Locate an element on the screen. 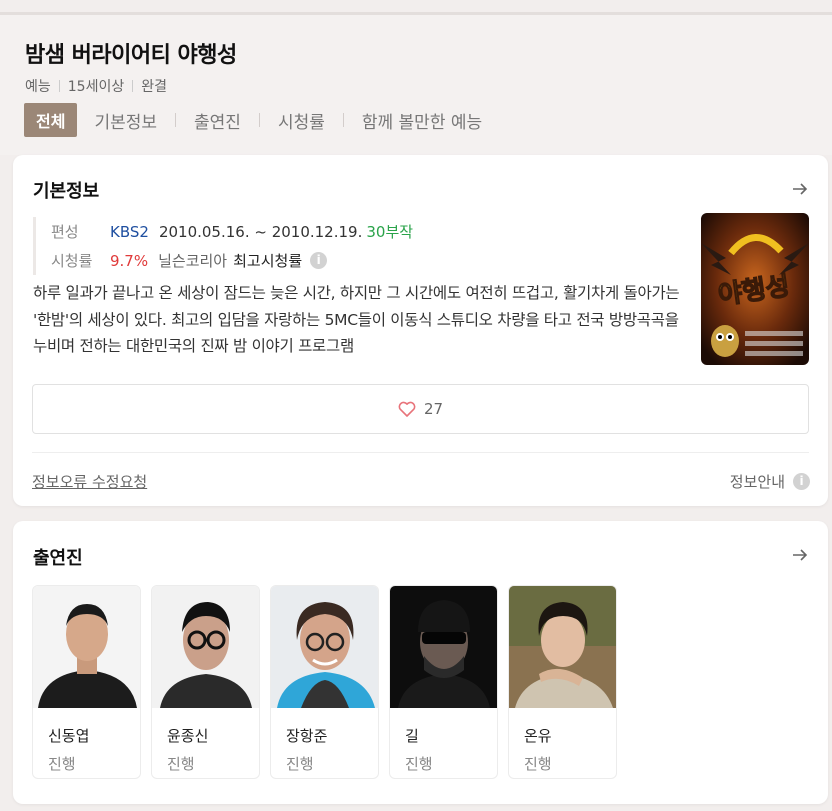 The height and width of the screenshot is (811, 832). genre-label: 예능 is located at coordinates (38, 87).